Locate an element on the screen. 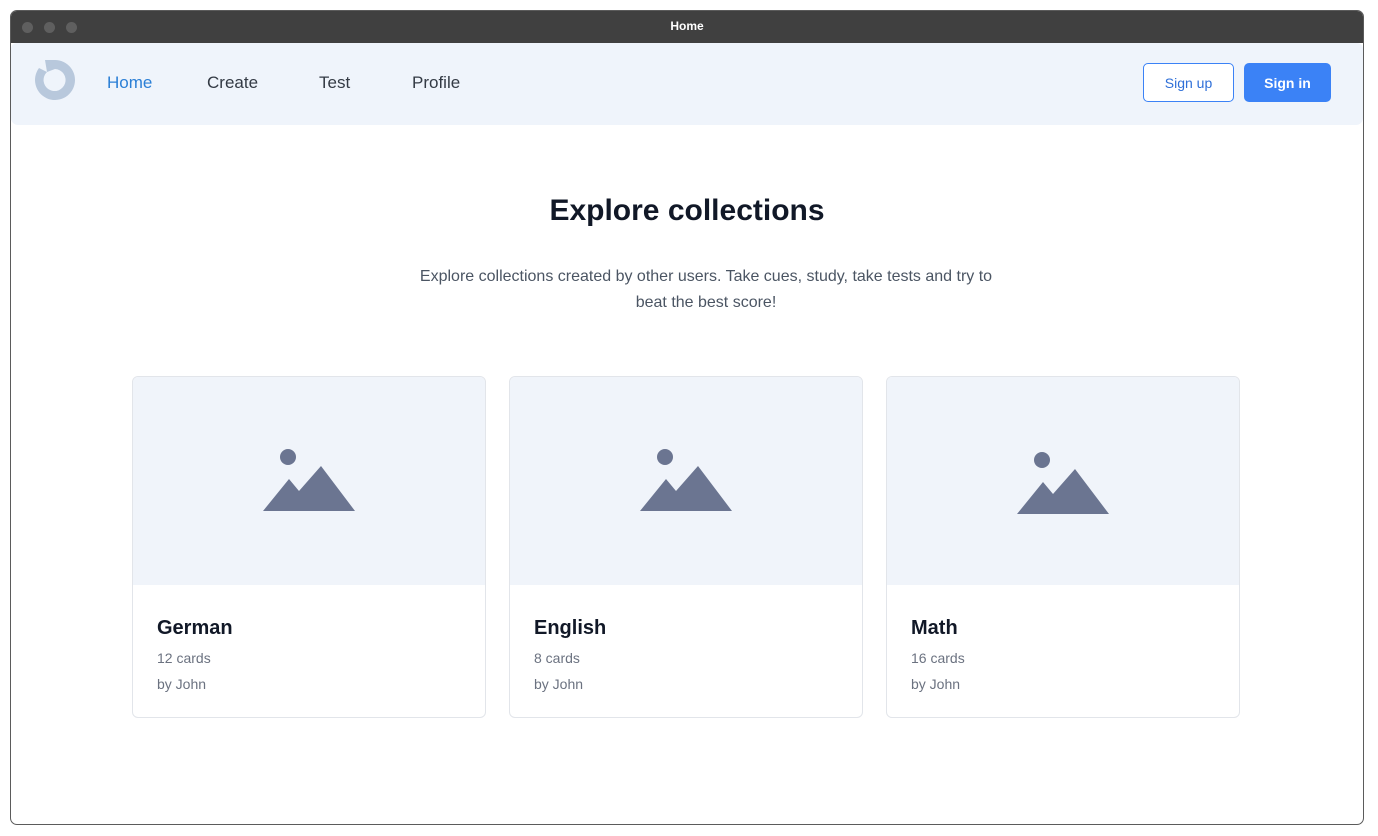  sign-in-button: Sign in is located at coordinates (1287, 82).